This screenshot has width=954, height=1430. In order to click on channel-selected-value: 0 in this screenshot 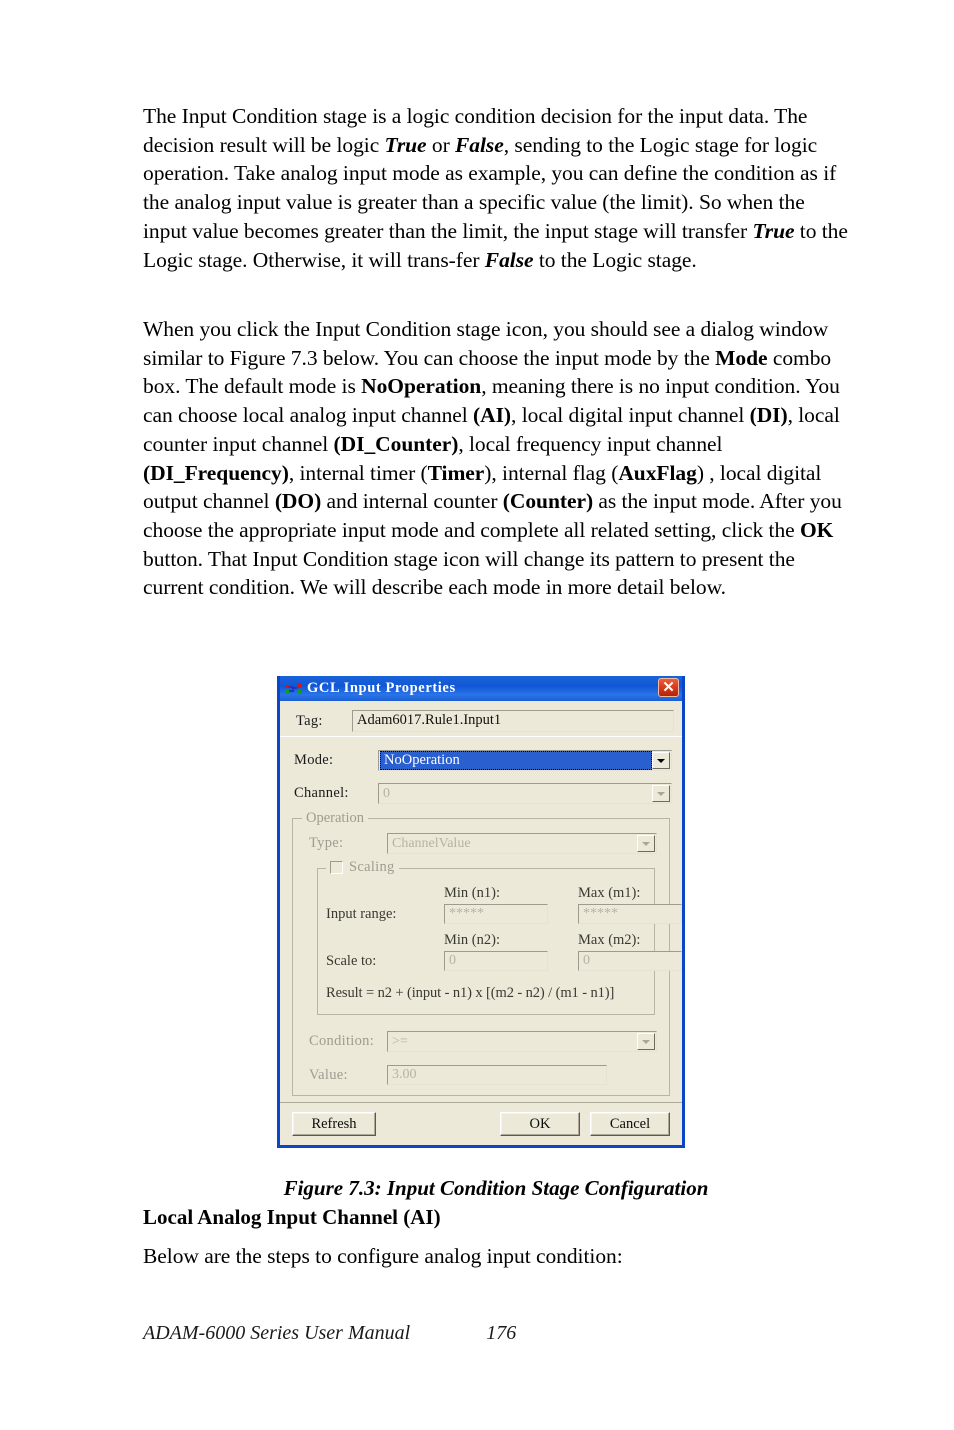, I will do `click(386, 793)`.